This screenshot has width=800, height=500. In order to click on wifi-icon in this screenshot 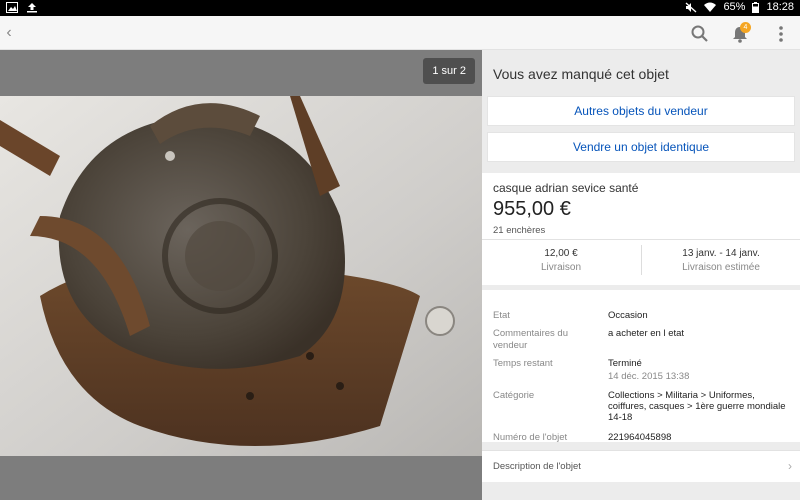, I will do `click(710, 7)`.